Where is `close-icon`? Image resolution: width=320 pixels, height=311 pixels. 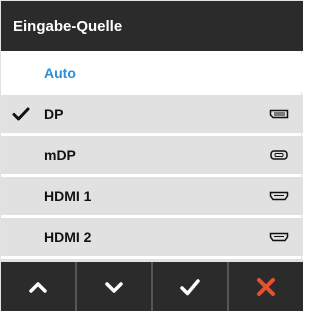 close-icon is located at coordinates (266, 287).